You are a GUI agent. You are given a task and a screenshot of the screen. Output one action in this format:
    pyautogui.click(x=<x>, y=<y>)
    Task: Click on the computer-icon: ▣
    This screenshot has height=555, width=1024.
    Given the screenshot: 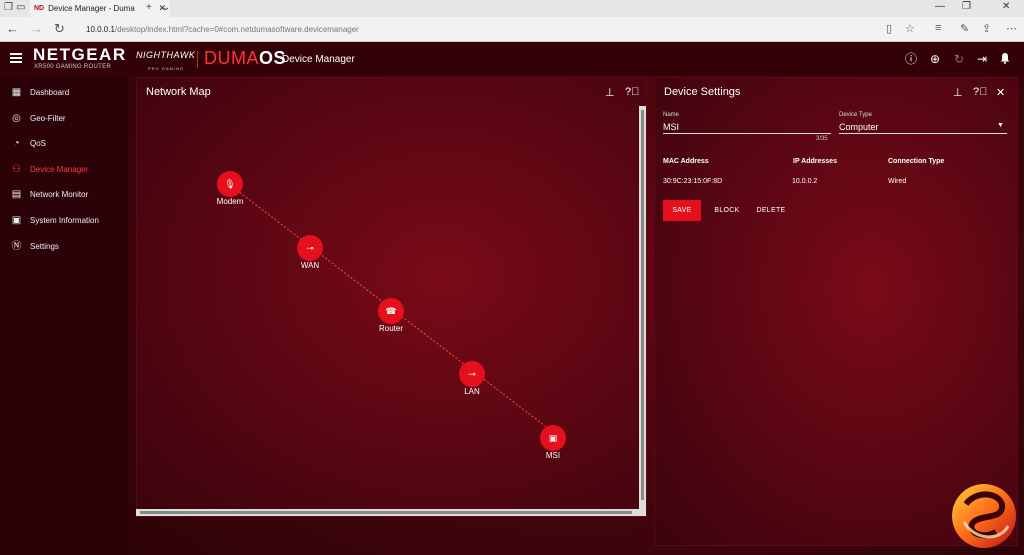 What is the action you would take?
    pyautogui.click(x=553, y=437)
    